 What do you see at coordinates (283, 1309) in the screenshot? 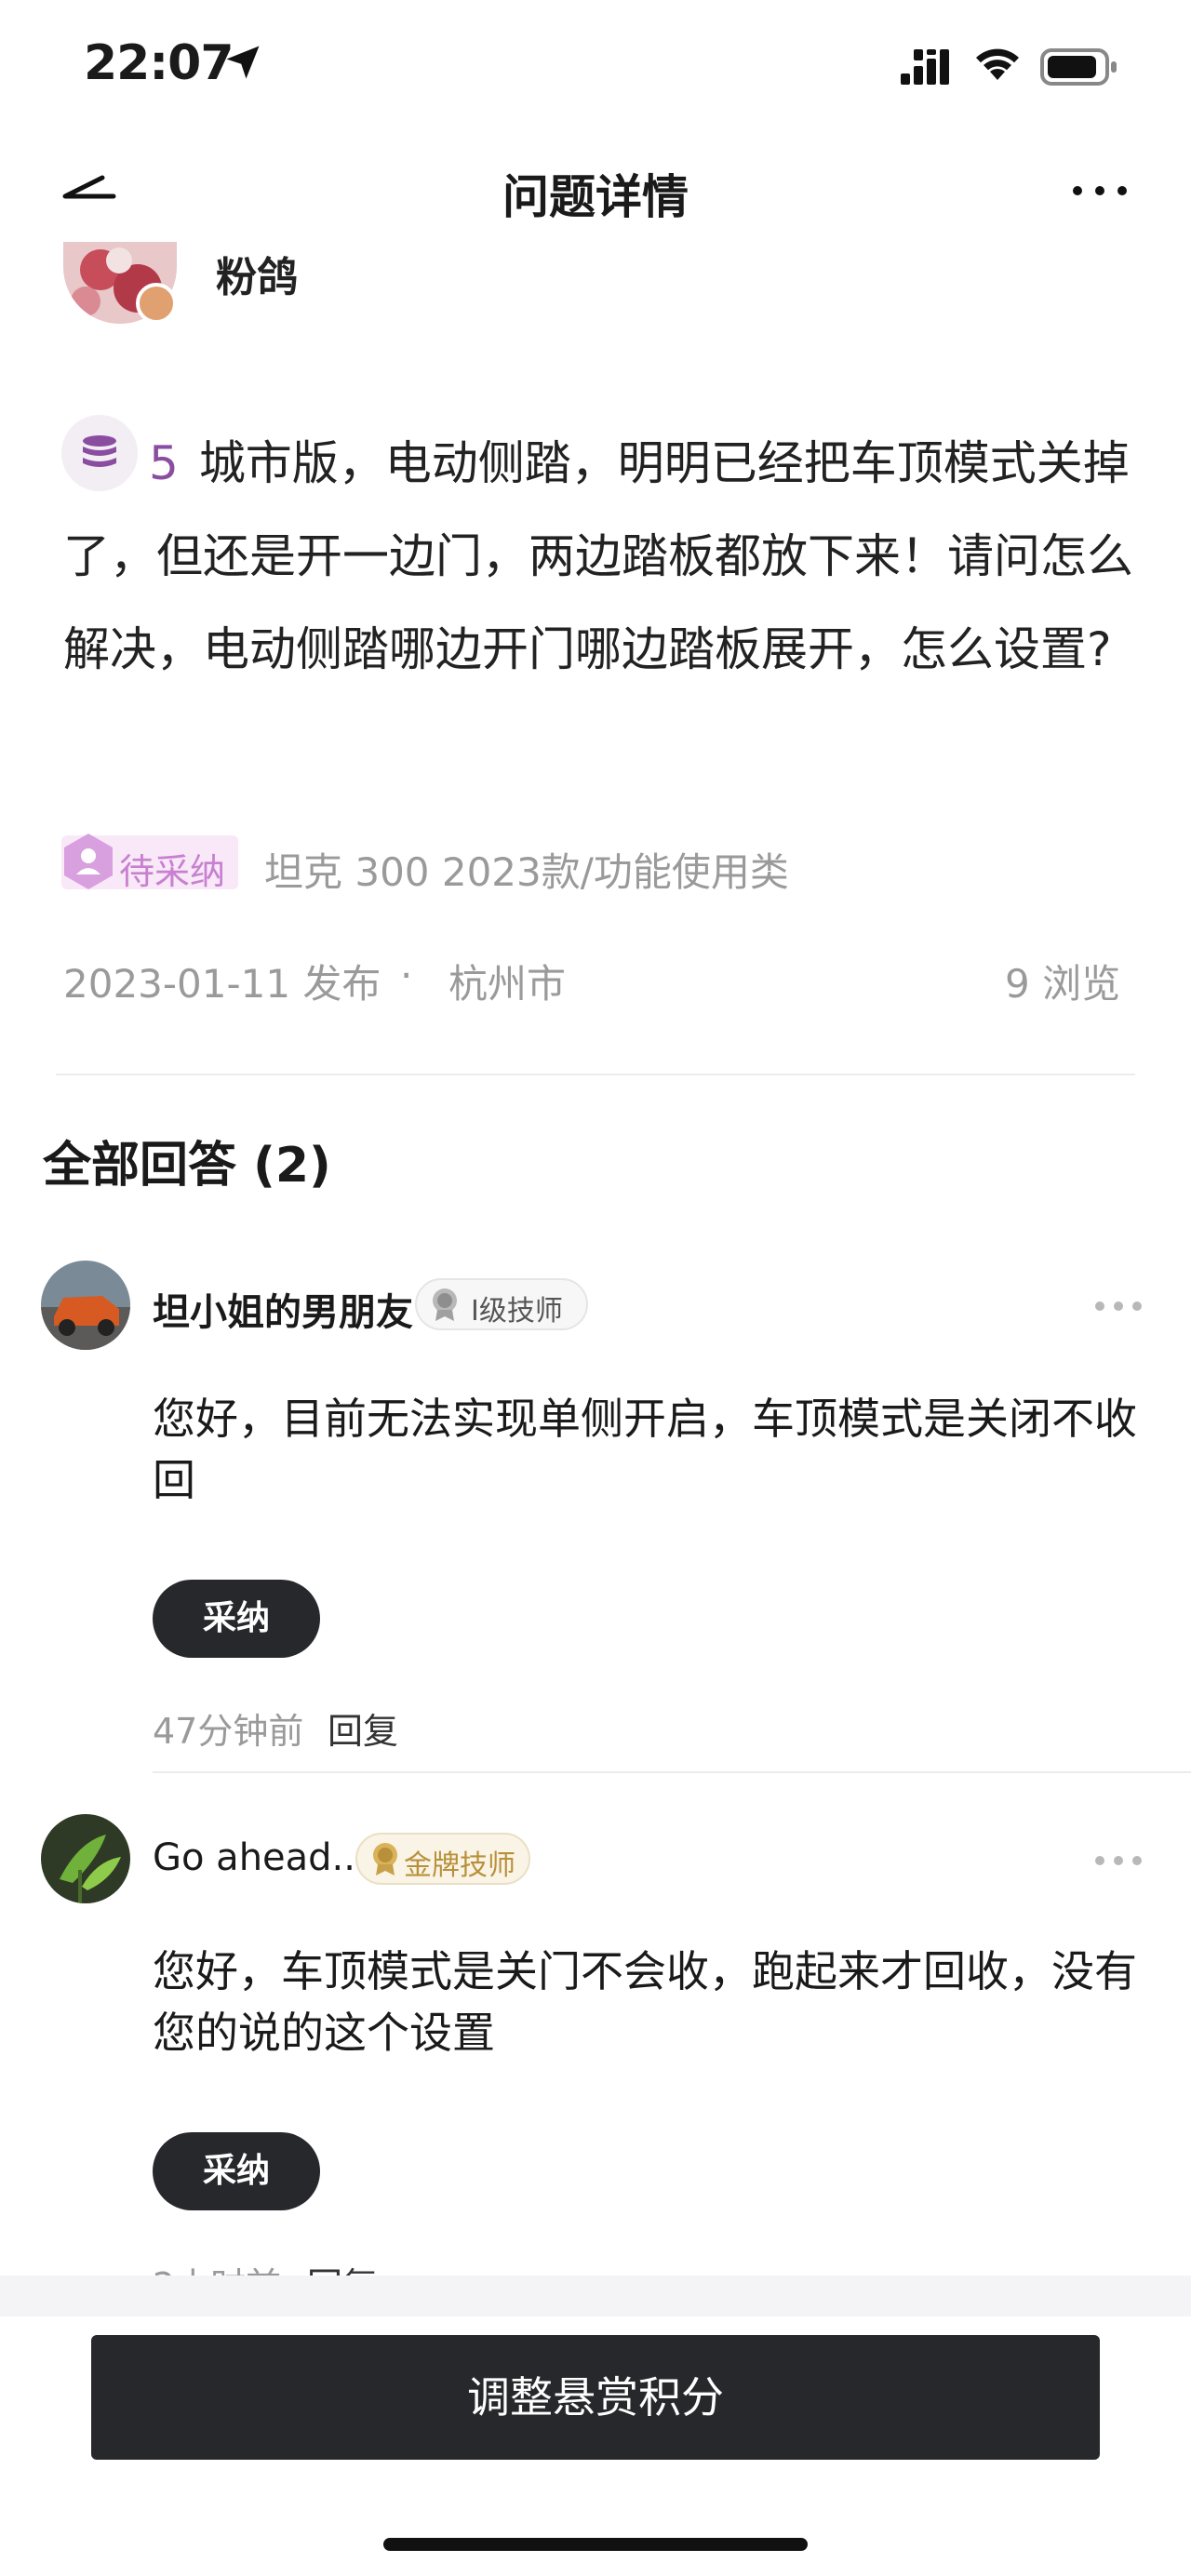
I see `answer-author-name: 坦小姐的男朋友` at bounding box center [283, 1309].